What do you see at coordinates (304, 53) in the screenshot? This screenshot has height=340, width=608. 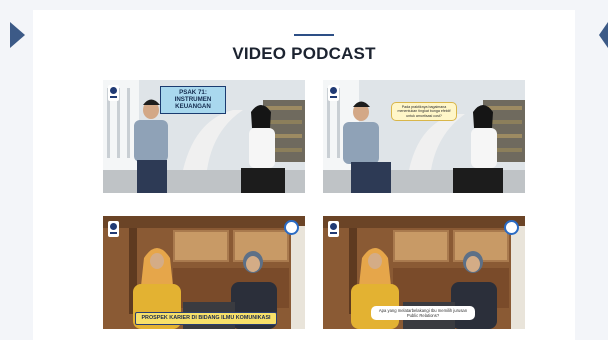 I see `section-title: VIDEO PODCAST` at bounding box center [304, 53].